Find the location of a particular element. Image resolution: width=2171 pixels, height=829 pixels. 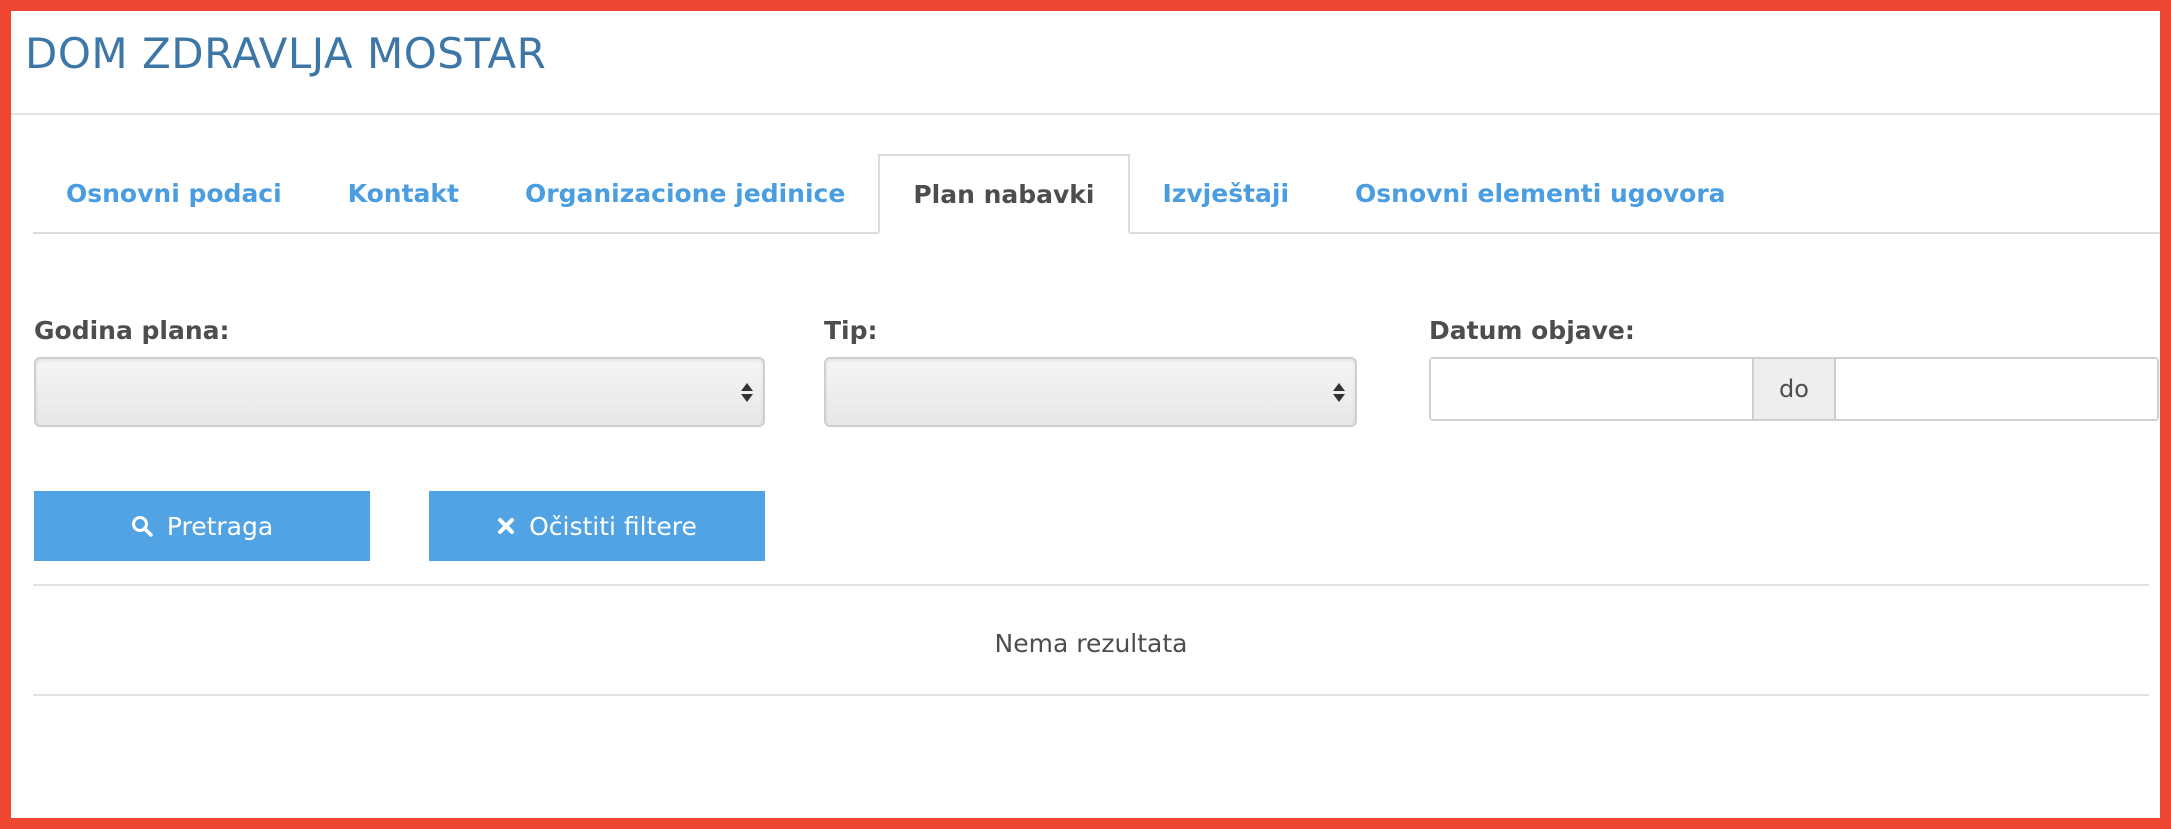

type-select is located at coordinates (1090, 392).